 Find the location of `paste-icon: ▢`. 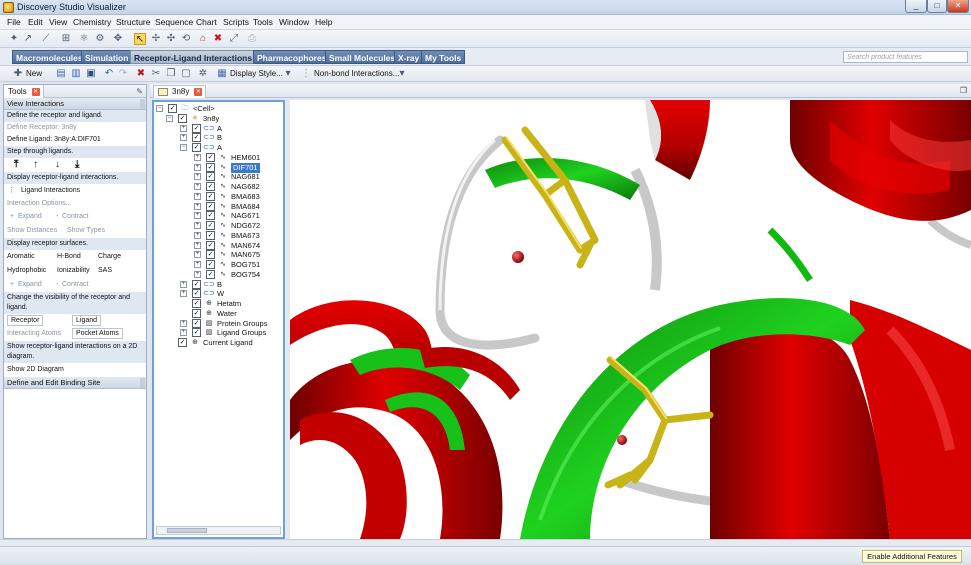

paste-icon: ▢ is located at coordinates (186, 74).